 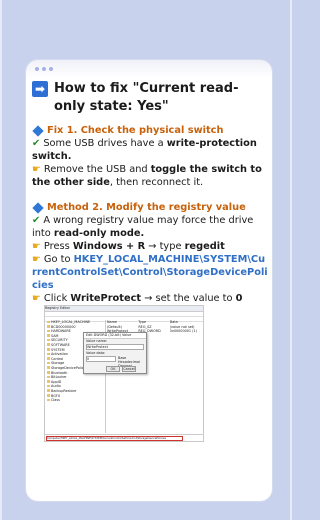 I want to click on ok-button: OK, so click(x=113, y=369).